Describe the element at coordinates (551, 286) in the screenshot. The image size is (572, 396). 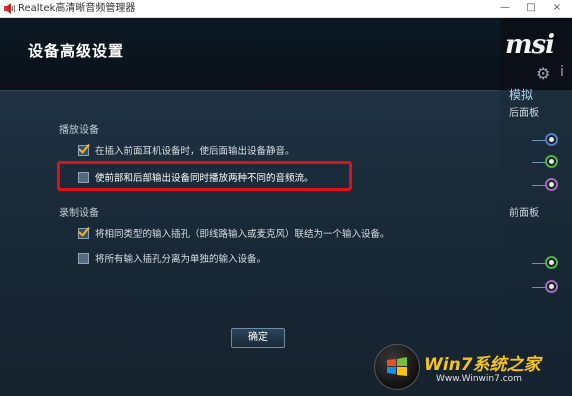
I see `front-jack-pink` at that location.